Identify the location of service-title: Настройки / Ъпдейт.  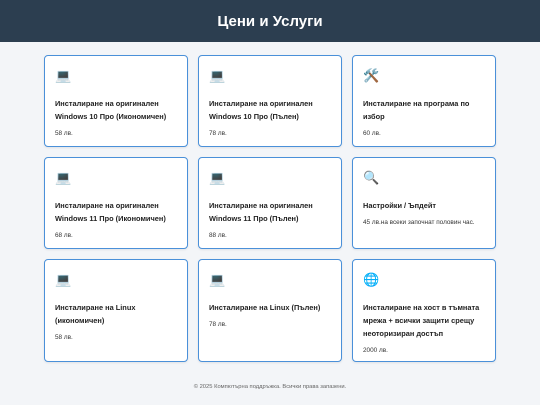
(400, 205).